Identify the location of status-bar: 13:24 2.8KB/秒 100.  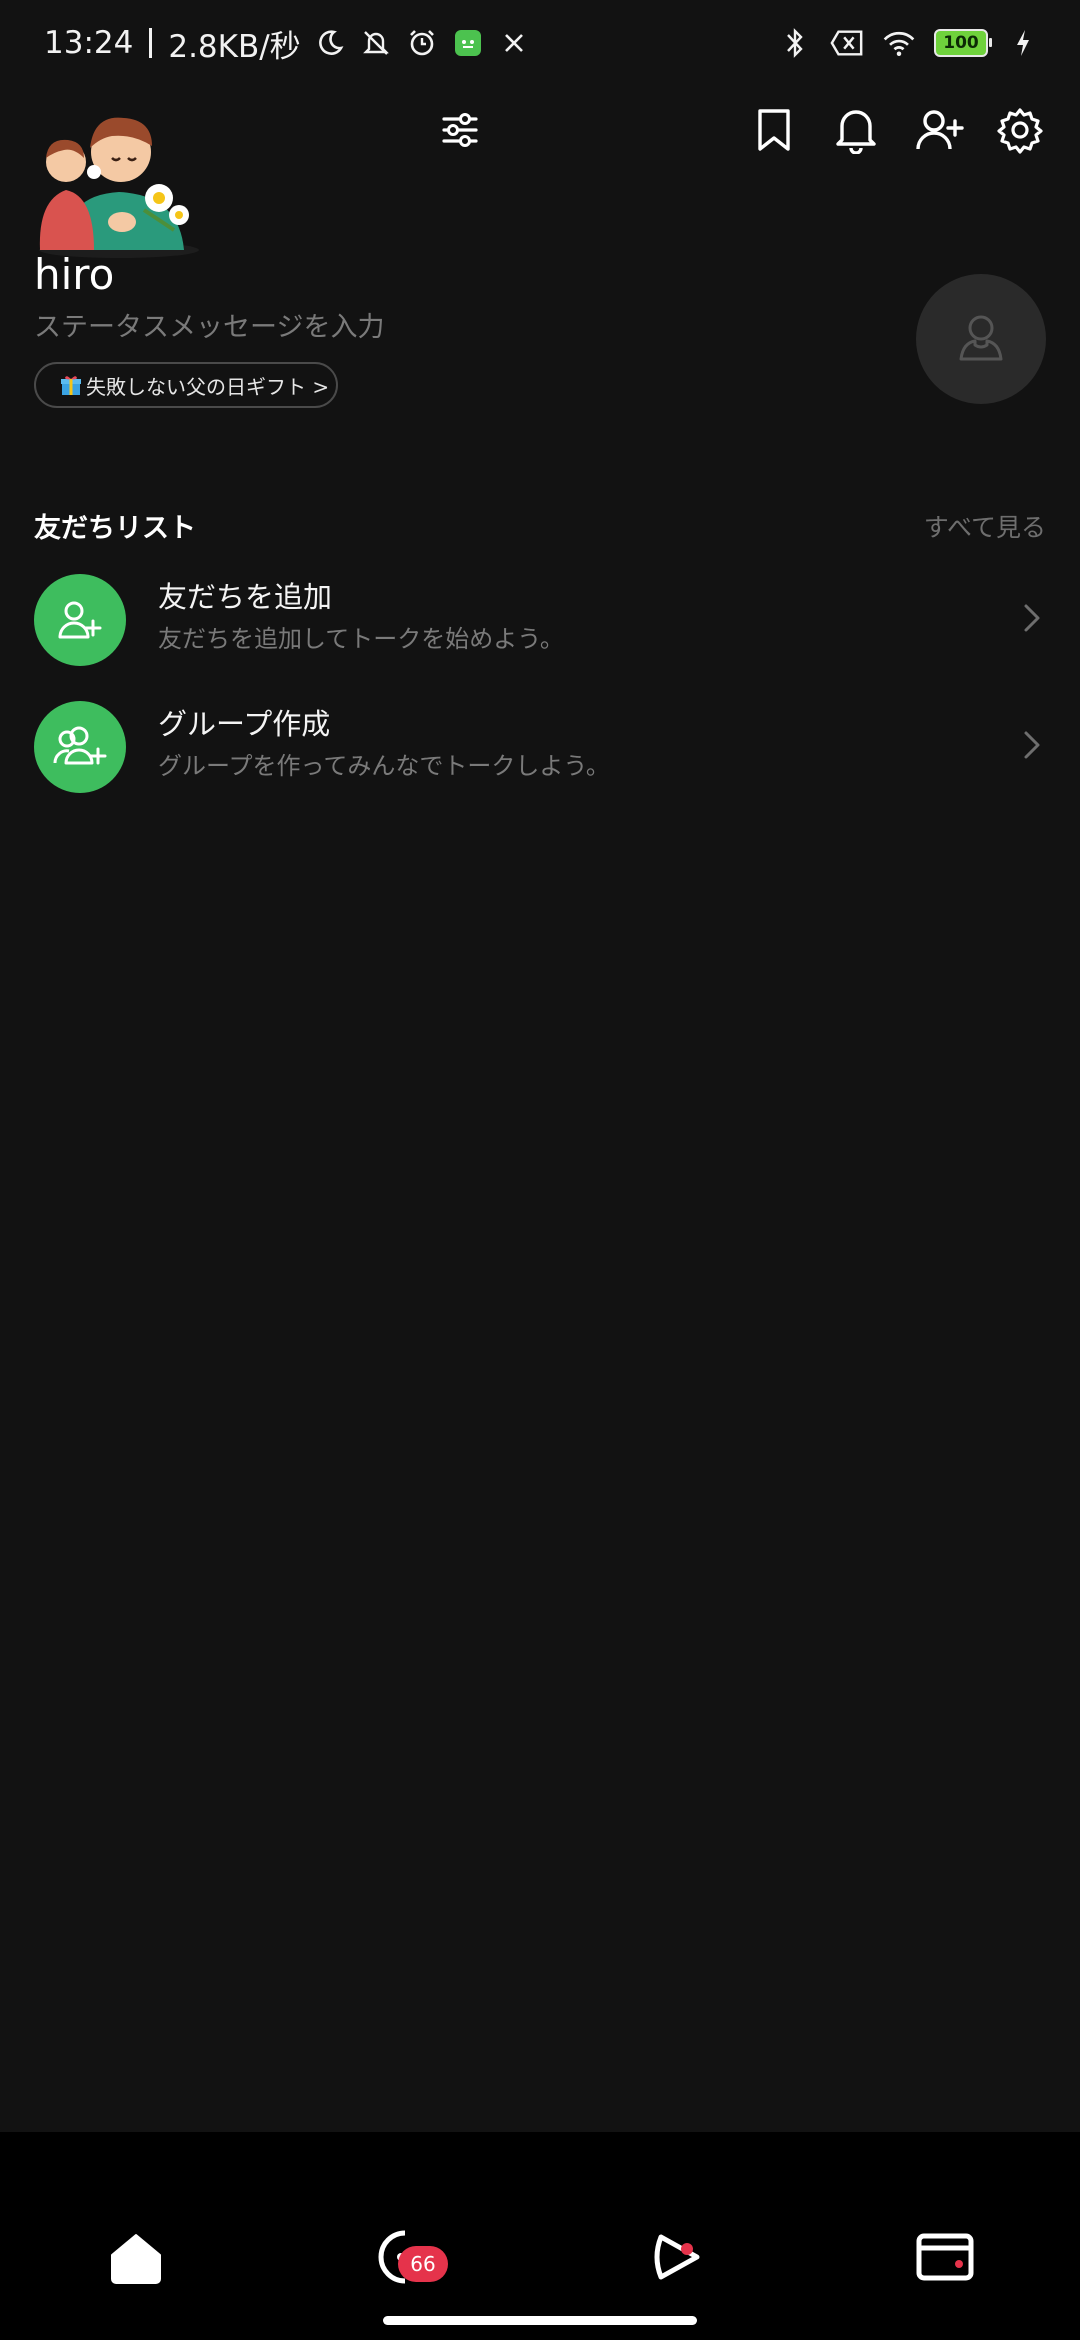
(540, 43).